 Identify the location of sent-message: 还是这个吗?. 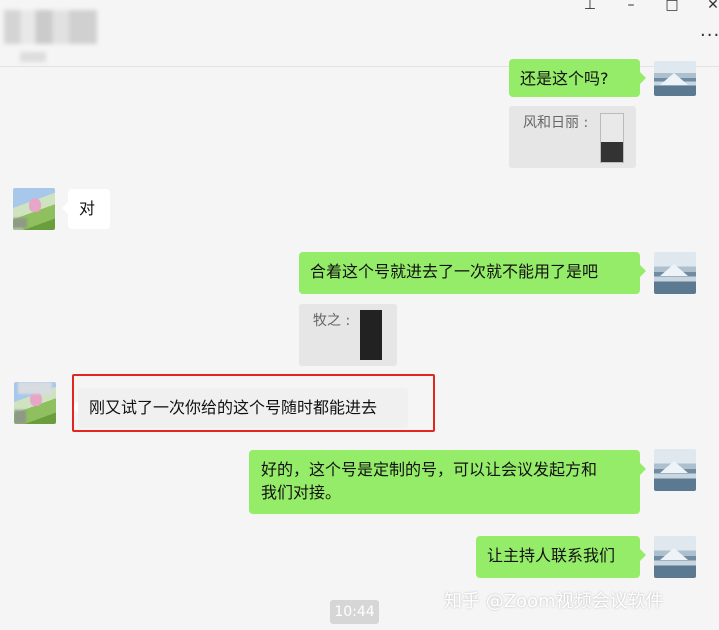
(577, 78).